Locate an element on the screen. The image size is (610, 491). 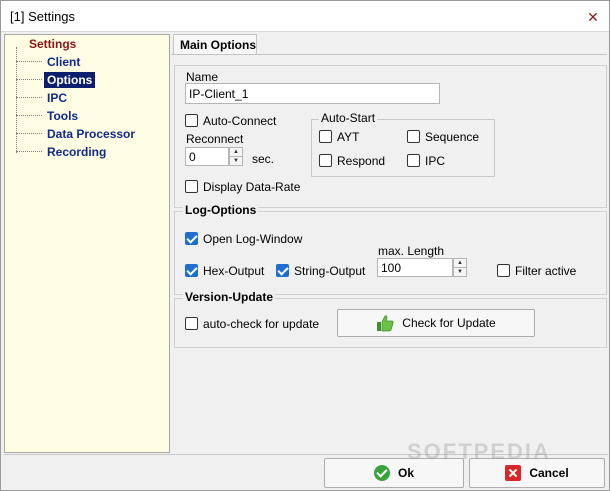
display-data-rate-label: Display Data-Rate is located at coordinates (252, 187).